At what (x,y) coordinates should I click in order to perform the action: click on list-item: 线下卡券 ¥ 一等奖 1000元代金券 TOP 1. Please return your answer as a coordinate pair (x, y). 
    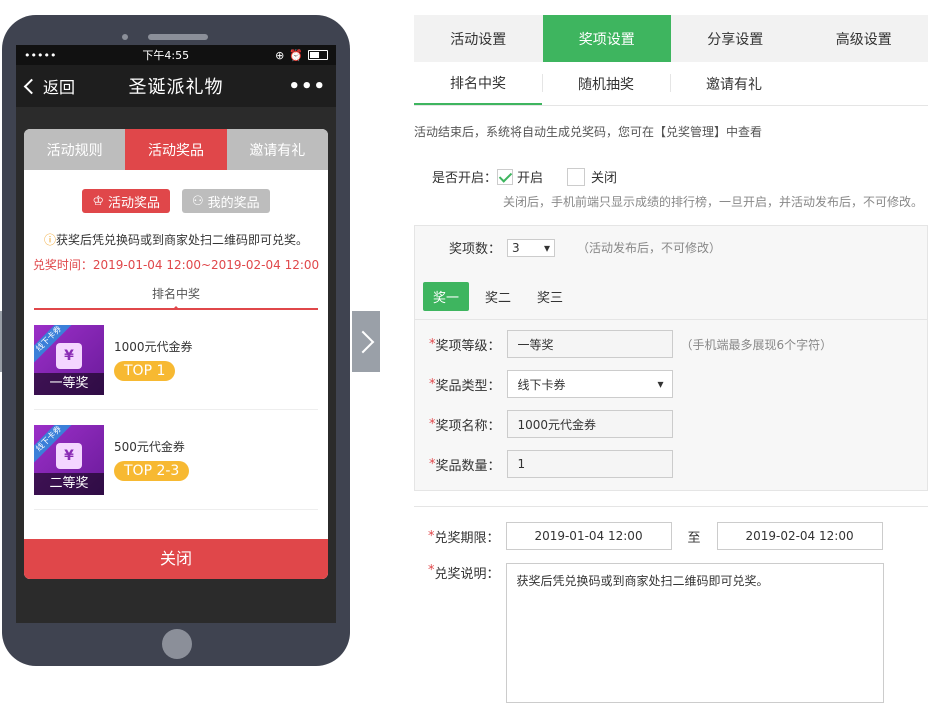
    Looking at the image, I should click on (176, 360).